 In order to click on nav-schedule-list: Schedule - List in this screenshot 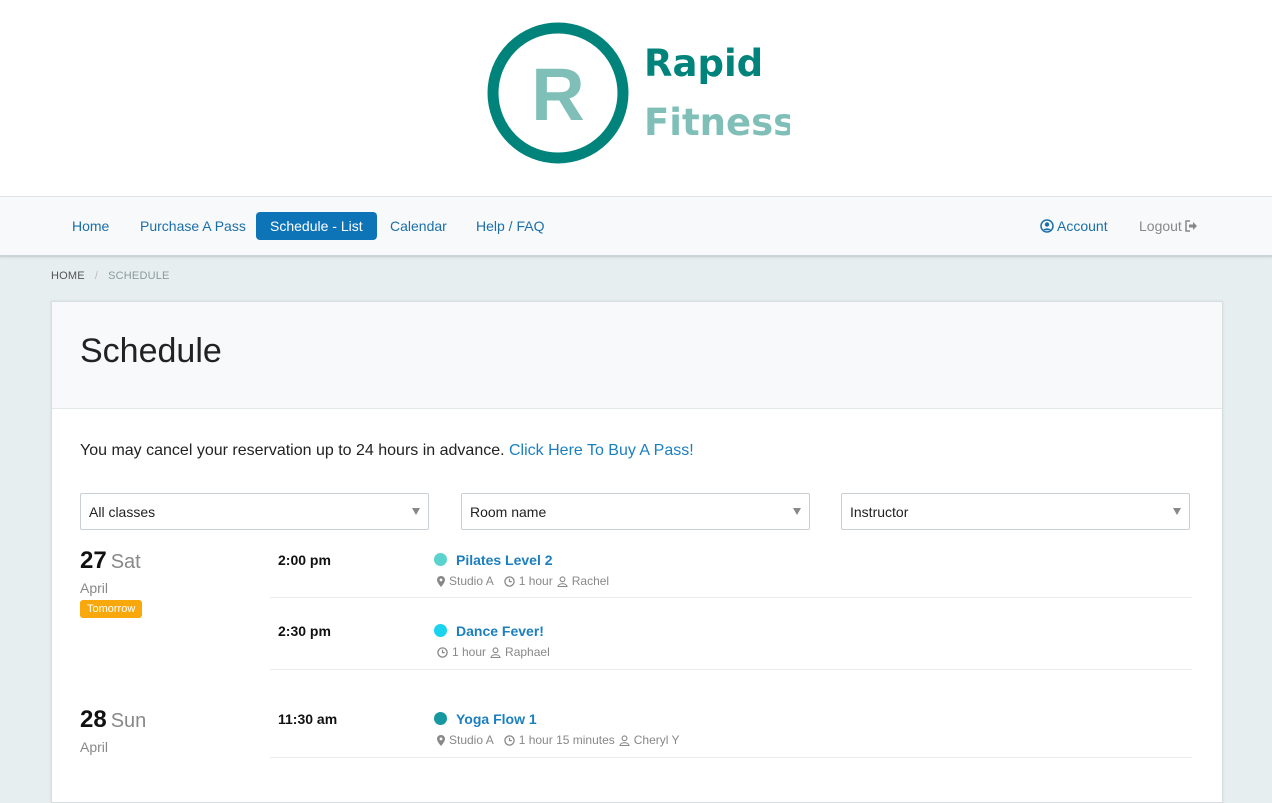, I will do `click(316, 226)`.